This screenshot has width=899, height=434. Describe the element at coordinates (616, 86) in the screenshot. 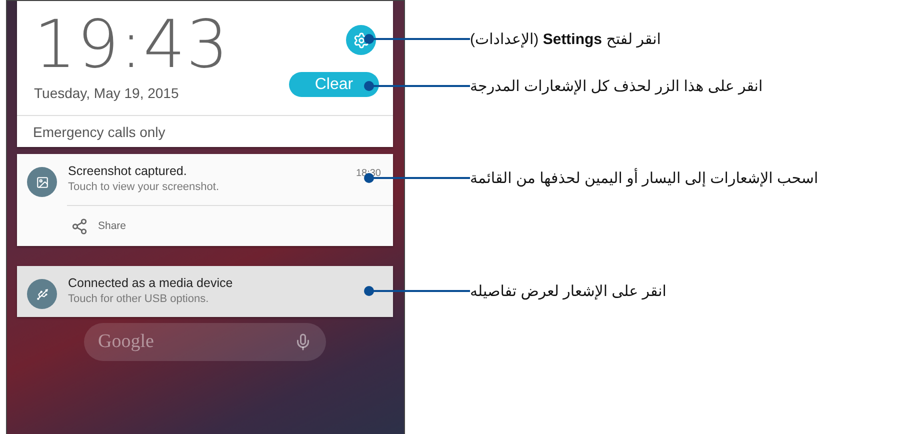

I see `callout-text: انقر على هذا الزر لحذف كل الإشعارات المدرجة` at that location.